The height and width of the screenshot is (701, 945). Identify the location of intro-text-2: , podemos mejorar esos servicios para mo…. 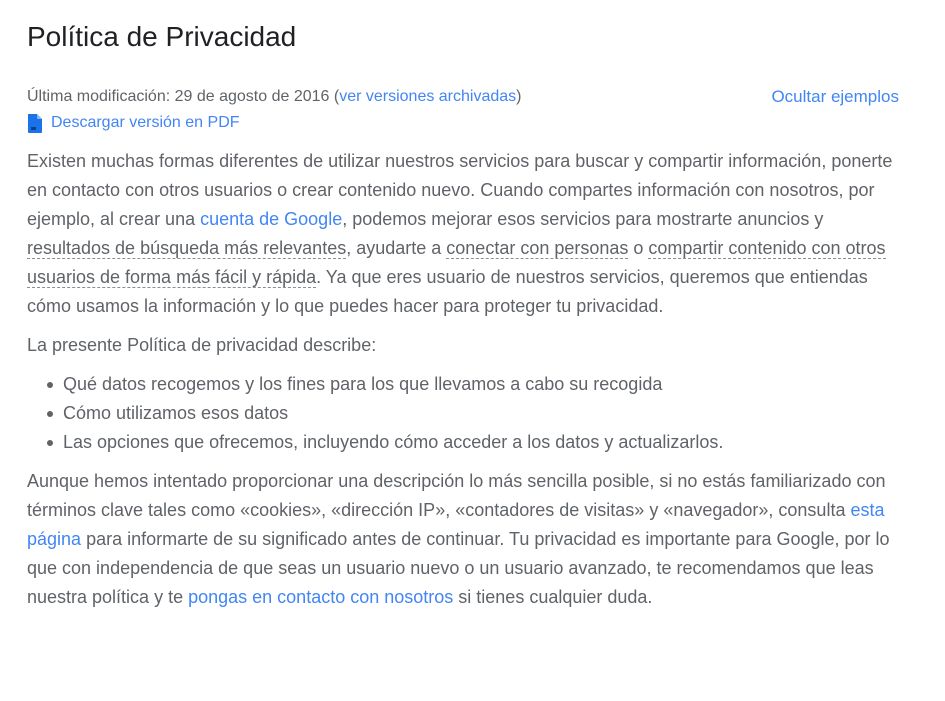
(583, 219).